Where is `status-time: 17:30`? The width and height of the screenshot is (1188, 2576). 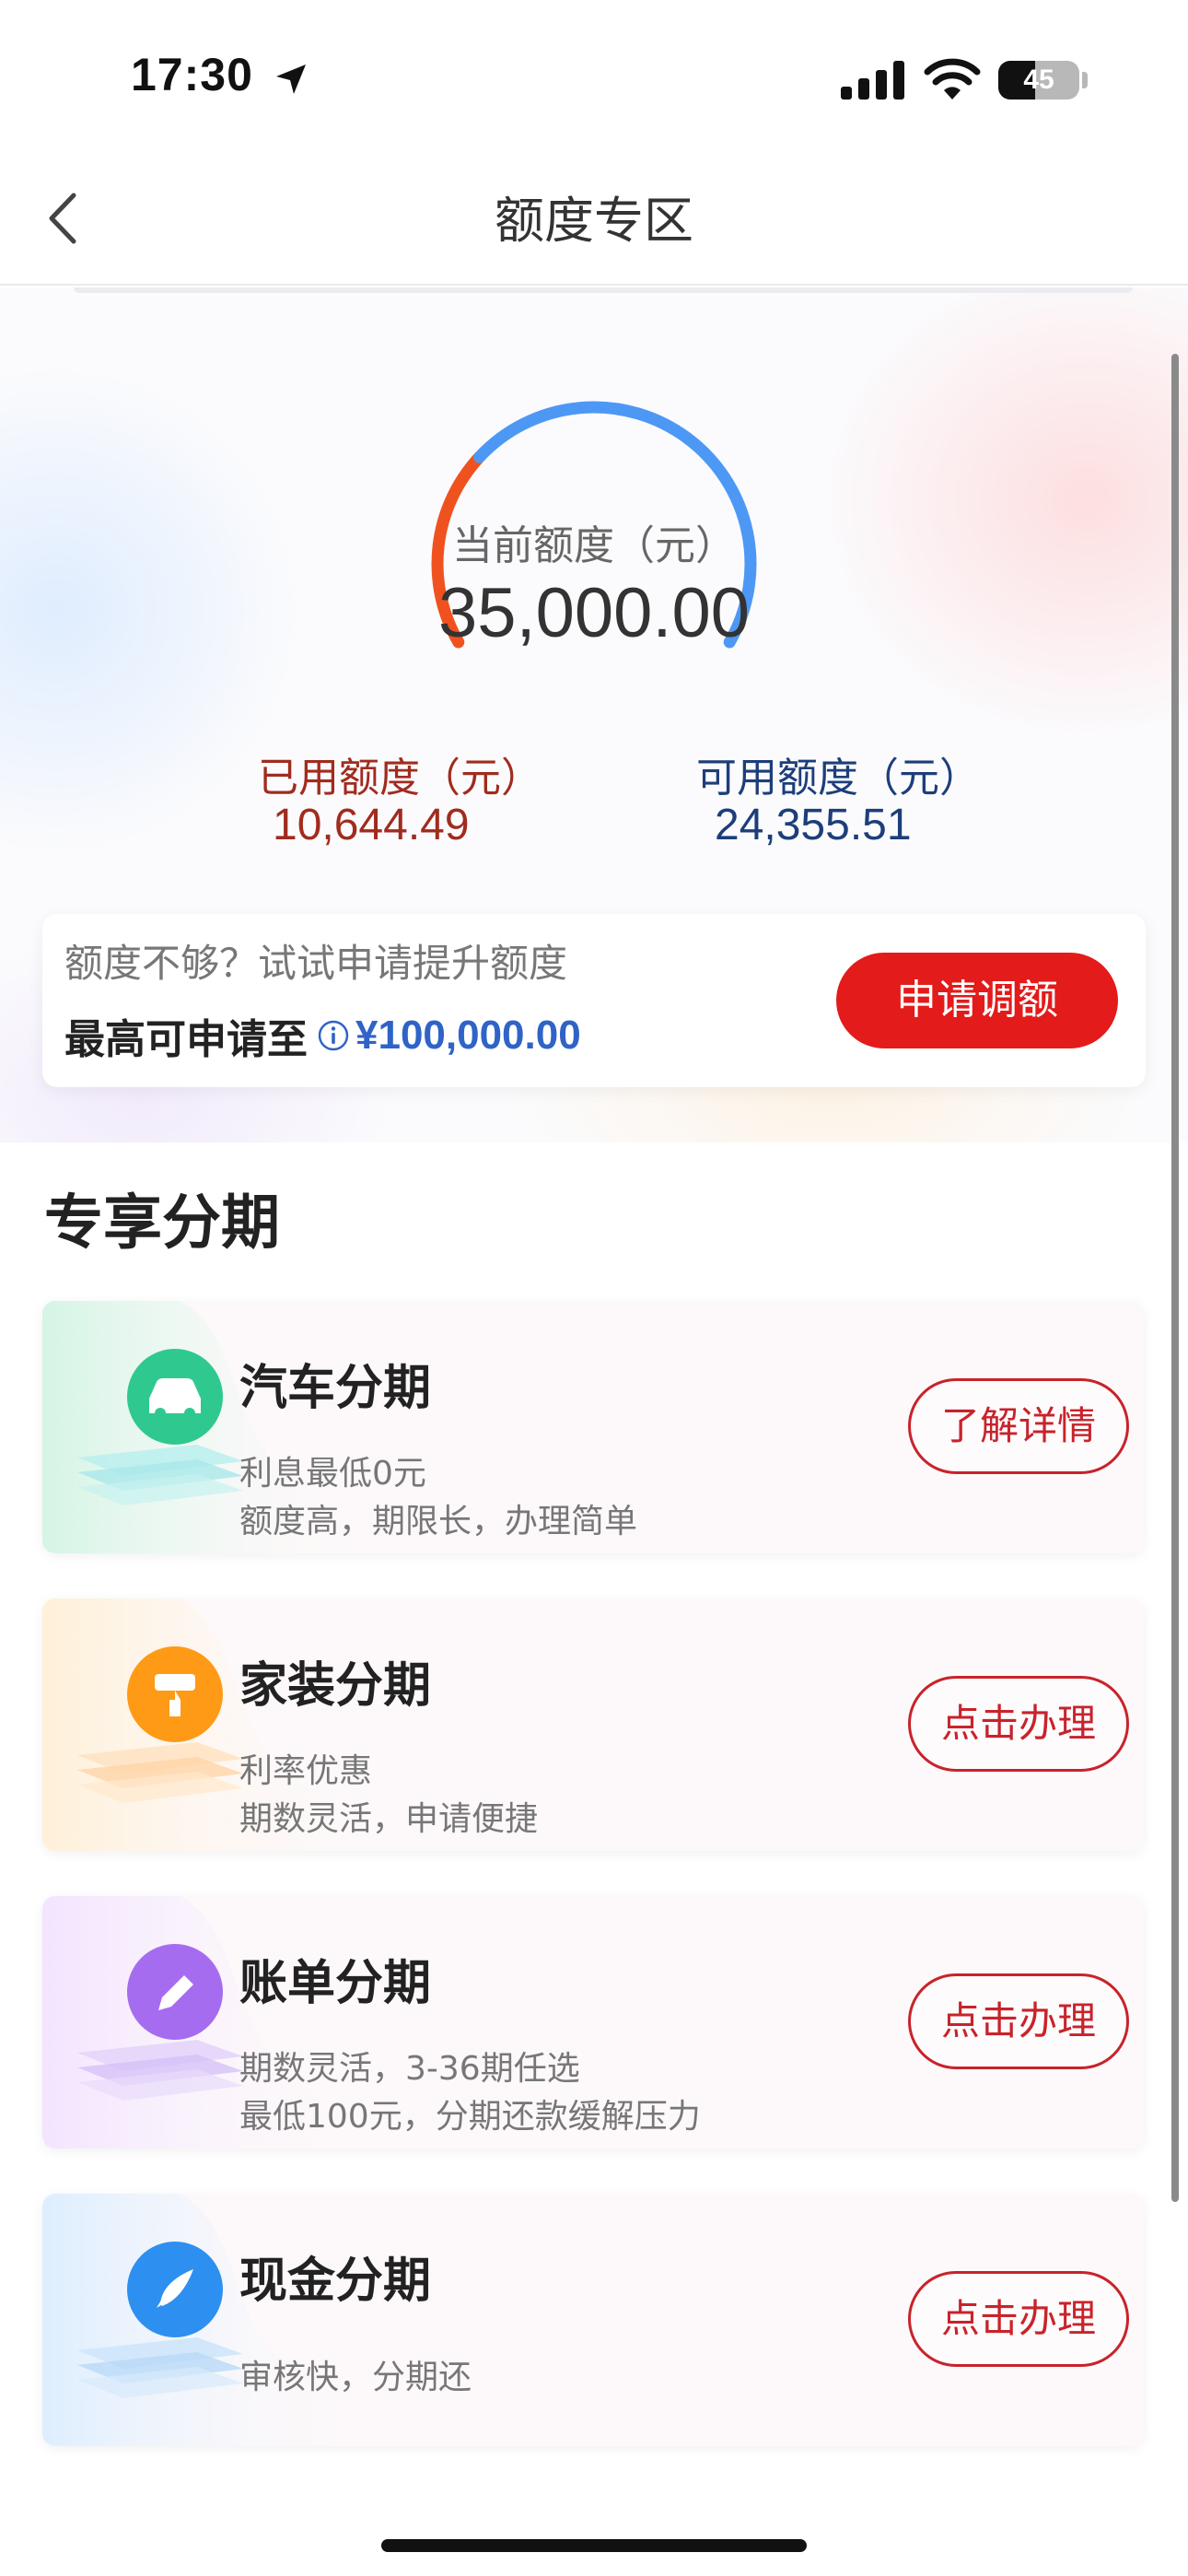
status-time: 17:30 is located at coordinates (192, 74).